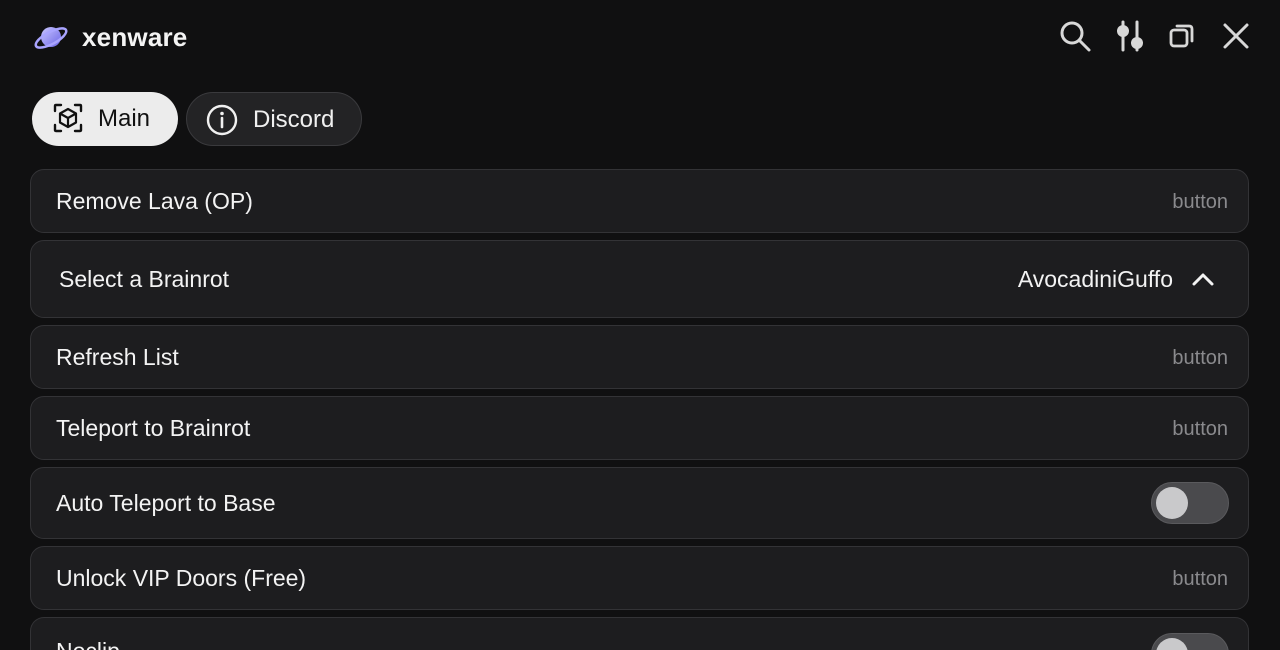  I want to click on chevron-up-icon, so click(1203, 280).